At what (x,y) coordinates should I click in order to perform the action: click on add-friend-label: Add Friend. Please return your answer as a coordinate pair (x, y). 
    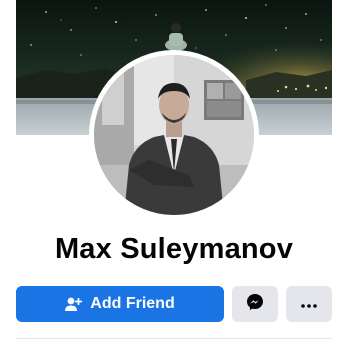
    Looking at the image, I should click on (132, 303).